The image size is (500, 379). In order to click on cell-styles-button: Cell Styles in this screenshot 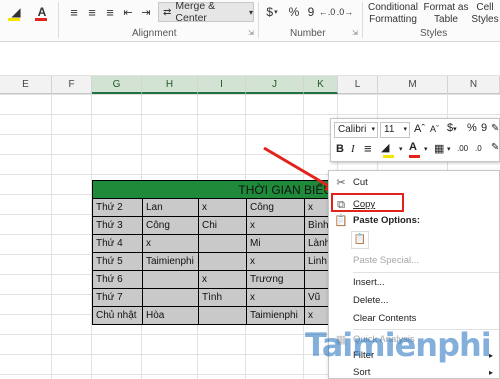, I will do `click(485, 14)`.